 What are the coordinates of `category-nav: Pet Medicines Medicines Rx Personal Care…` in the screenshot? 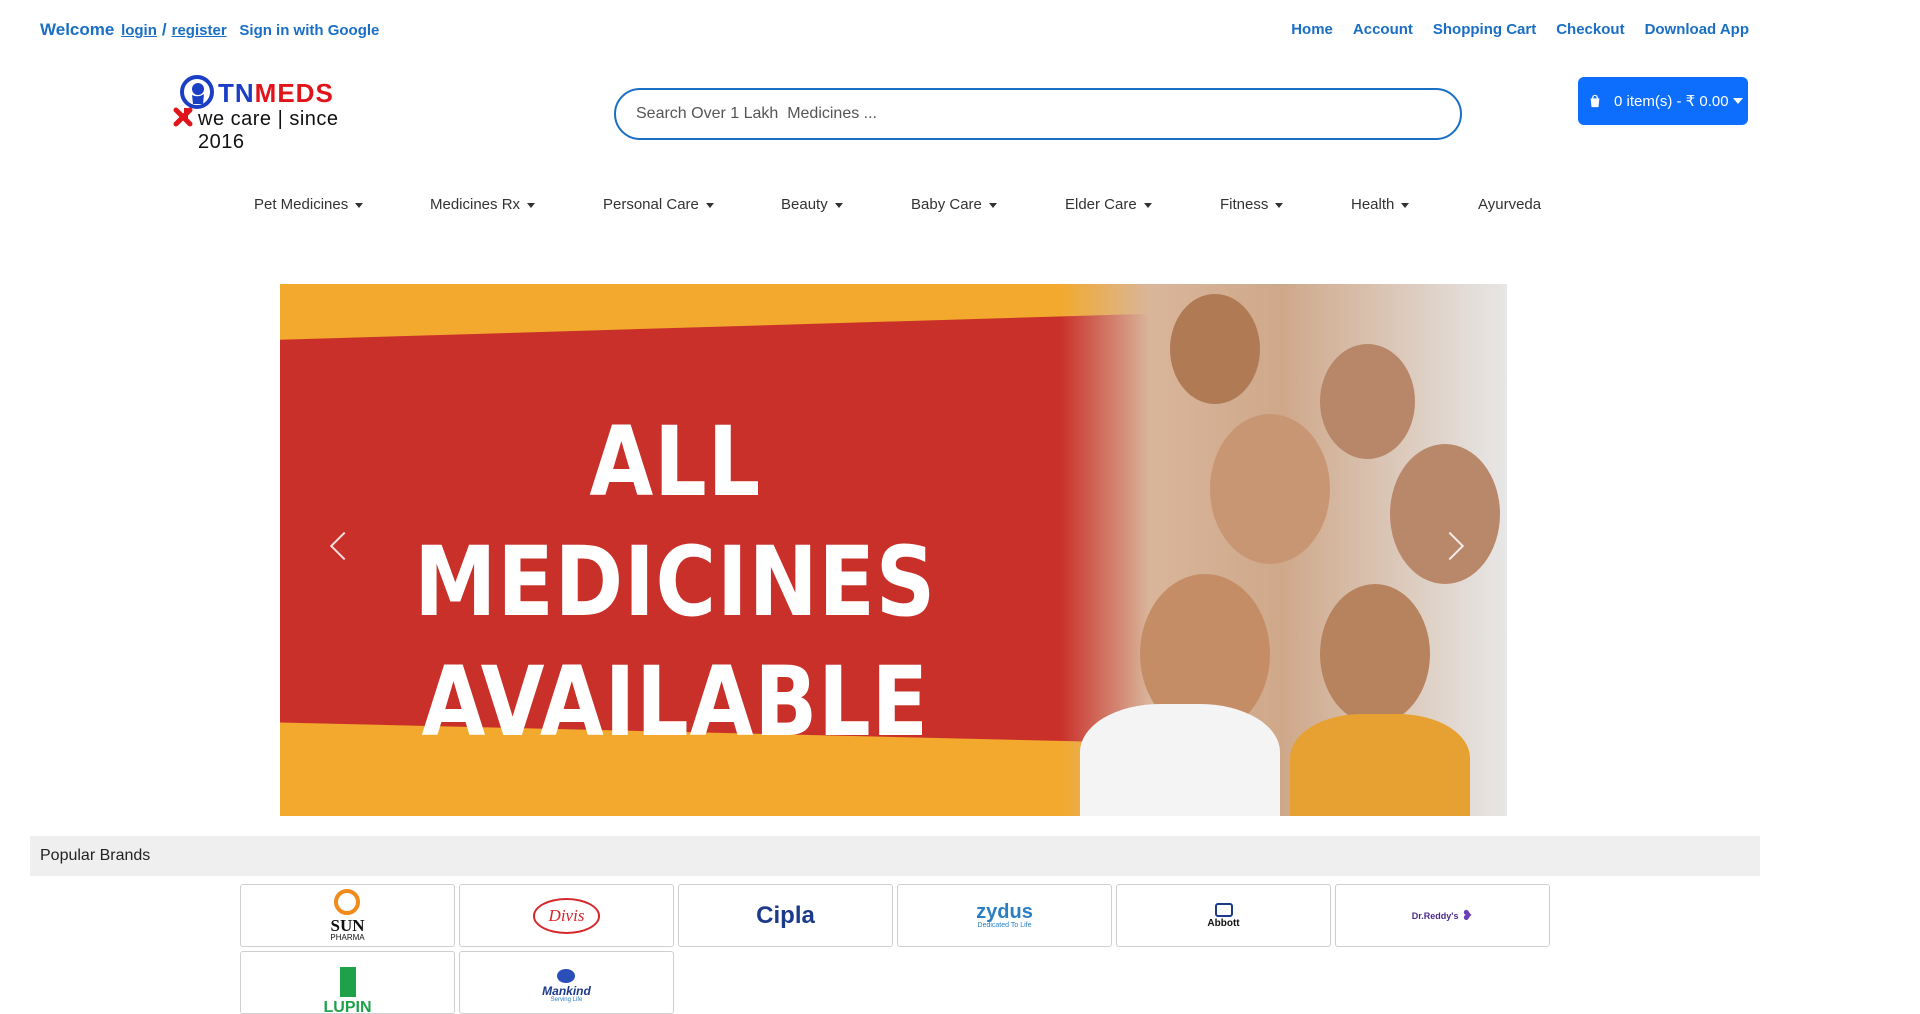 It's located at (960, 206).